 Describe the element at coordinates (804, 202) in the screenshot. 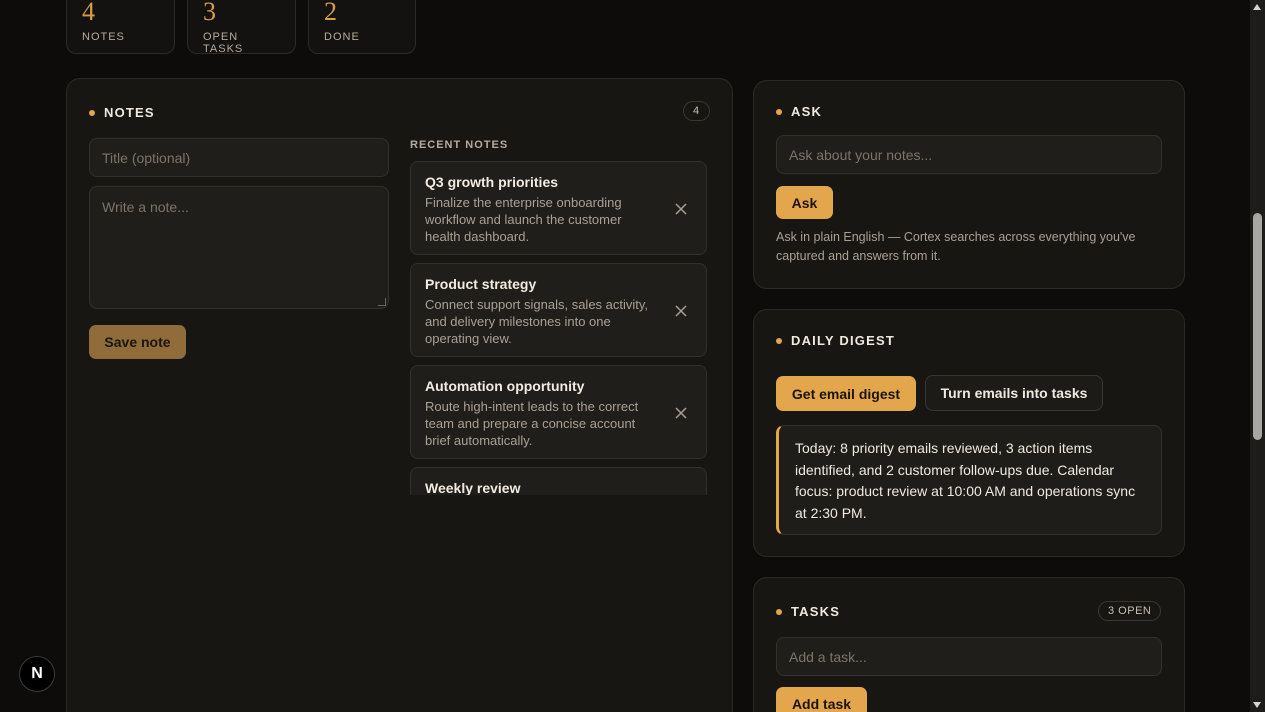

I see `ask-button: Ask` at that location.